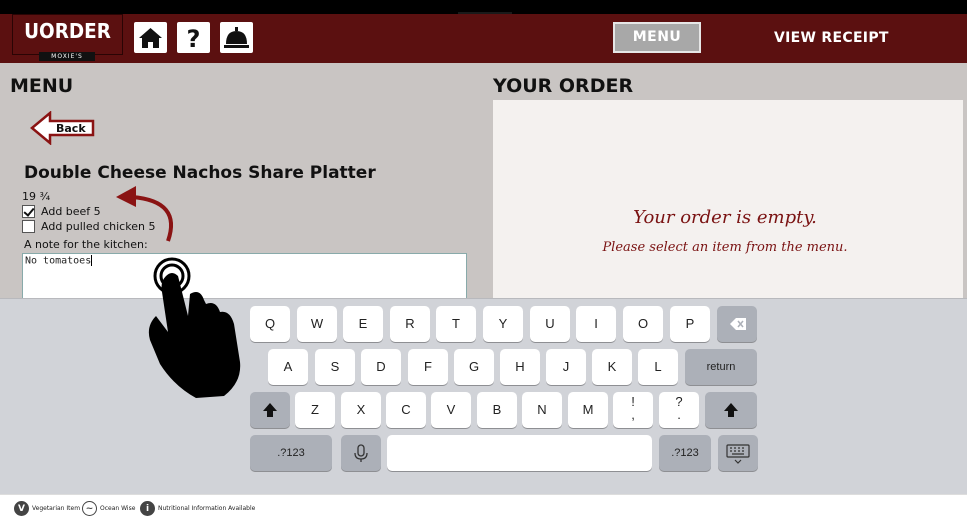 The height and width of the screenshot is (521, 967). I want to click on key-numbers-right: .?123, so click(685, 453).